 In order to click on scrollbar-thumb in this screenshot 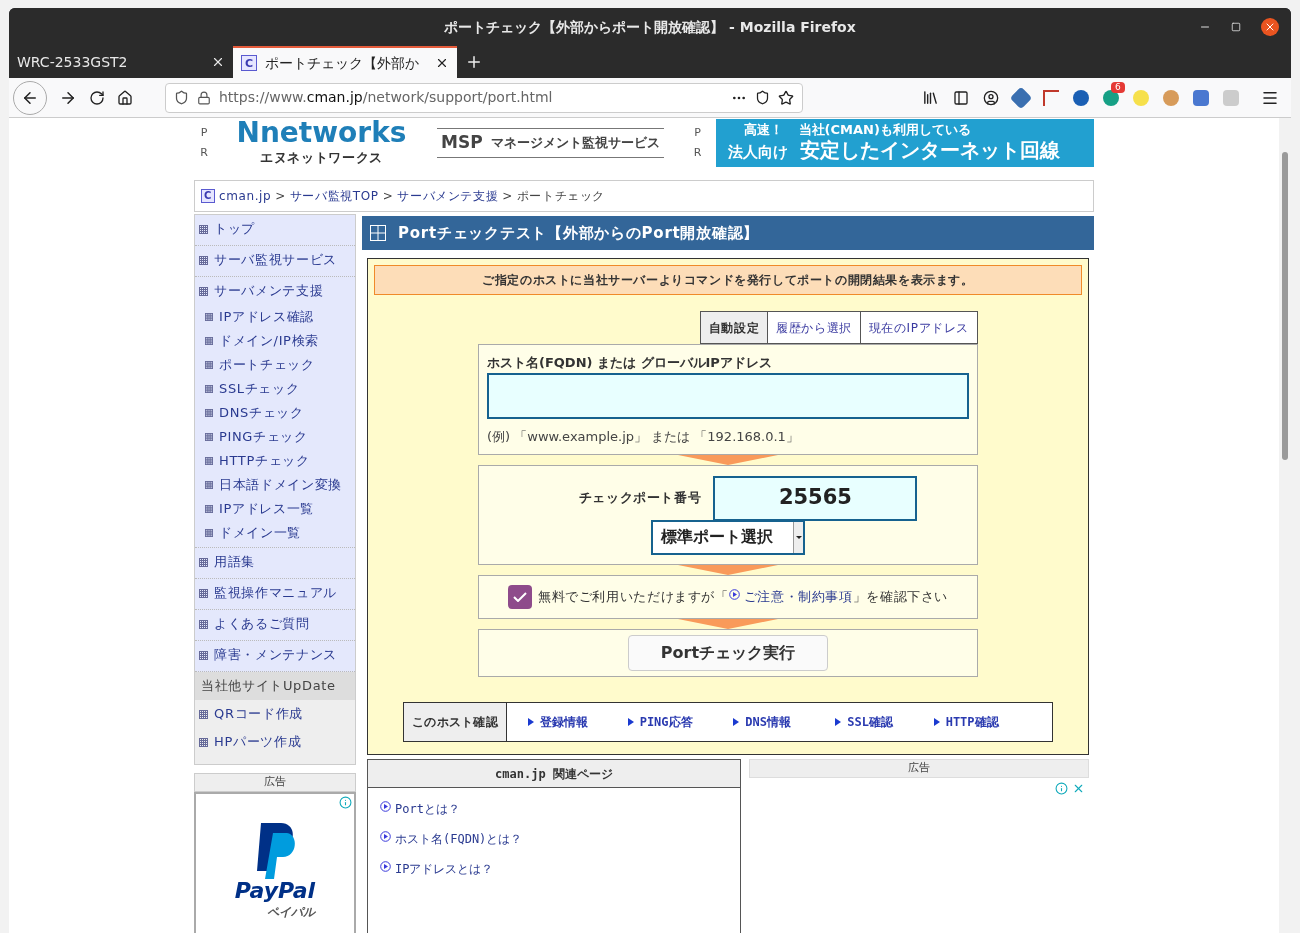, I will do `click(1285, 306)`.